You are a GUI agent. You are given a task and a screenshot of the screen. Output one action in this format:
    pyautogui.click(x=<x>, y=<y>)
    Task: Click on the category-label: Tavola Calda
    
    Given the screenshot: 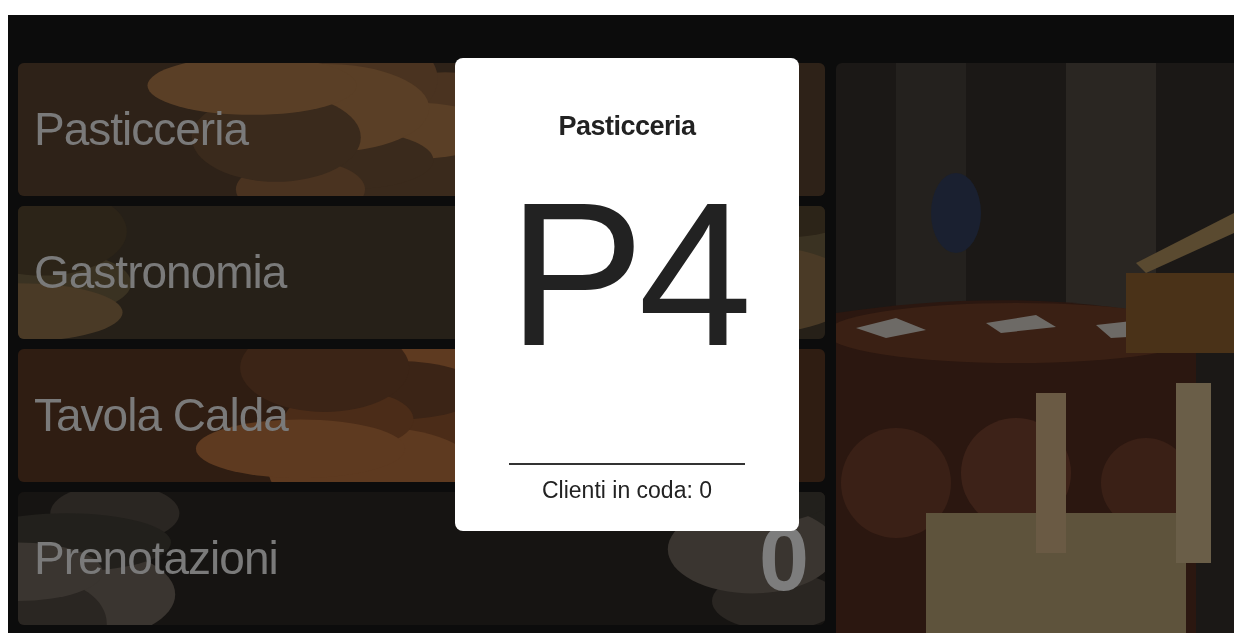 What is the action you would take?
    pyautogui.click(x=161, y=415)
    